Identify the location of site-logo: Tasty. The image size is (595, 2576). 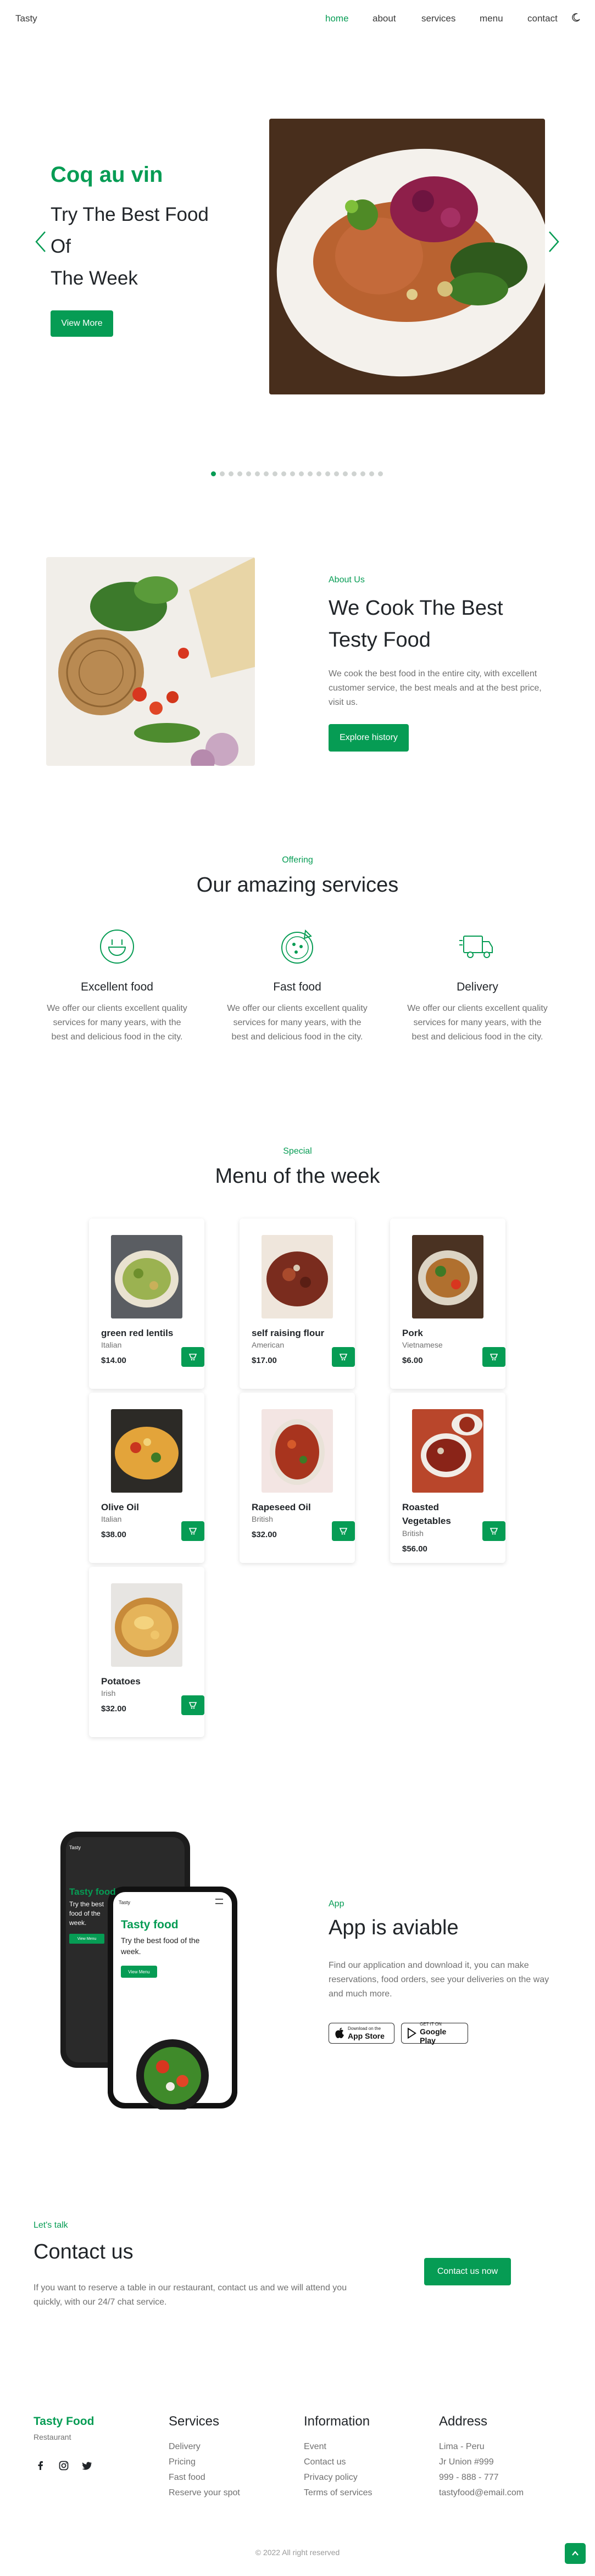
(26, 19).